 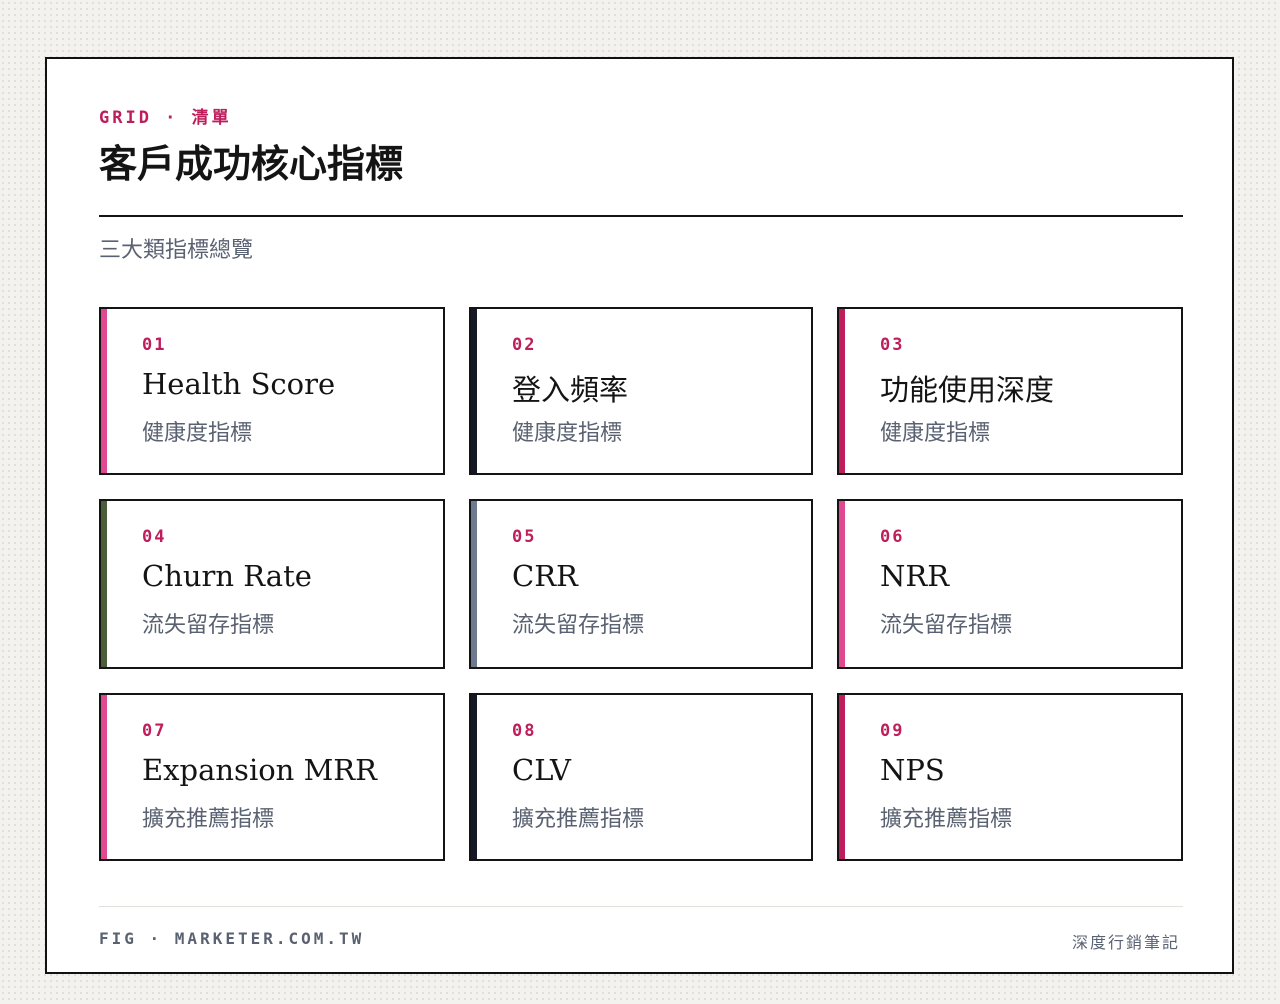 I want to click on metric-card: 01 Health Score 健康度指標, so click(x=272, y=391).